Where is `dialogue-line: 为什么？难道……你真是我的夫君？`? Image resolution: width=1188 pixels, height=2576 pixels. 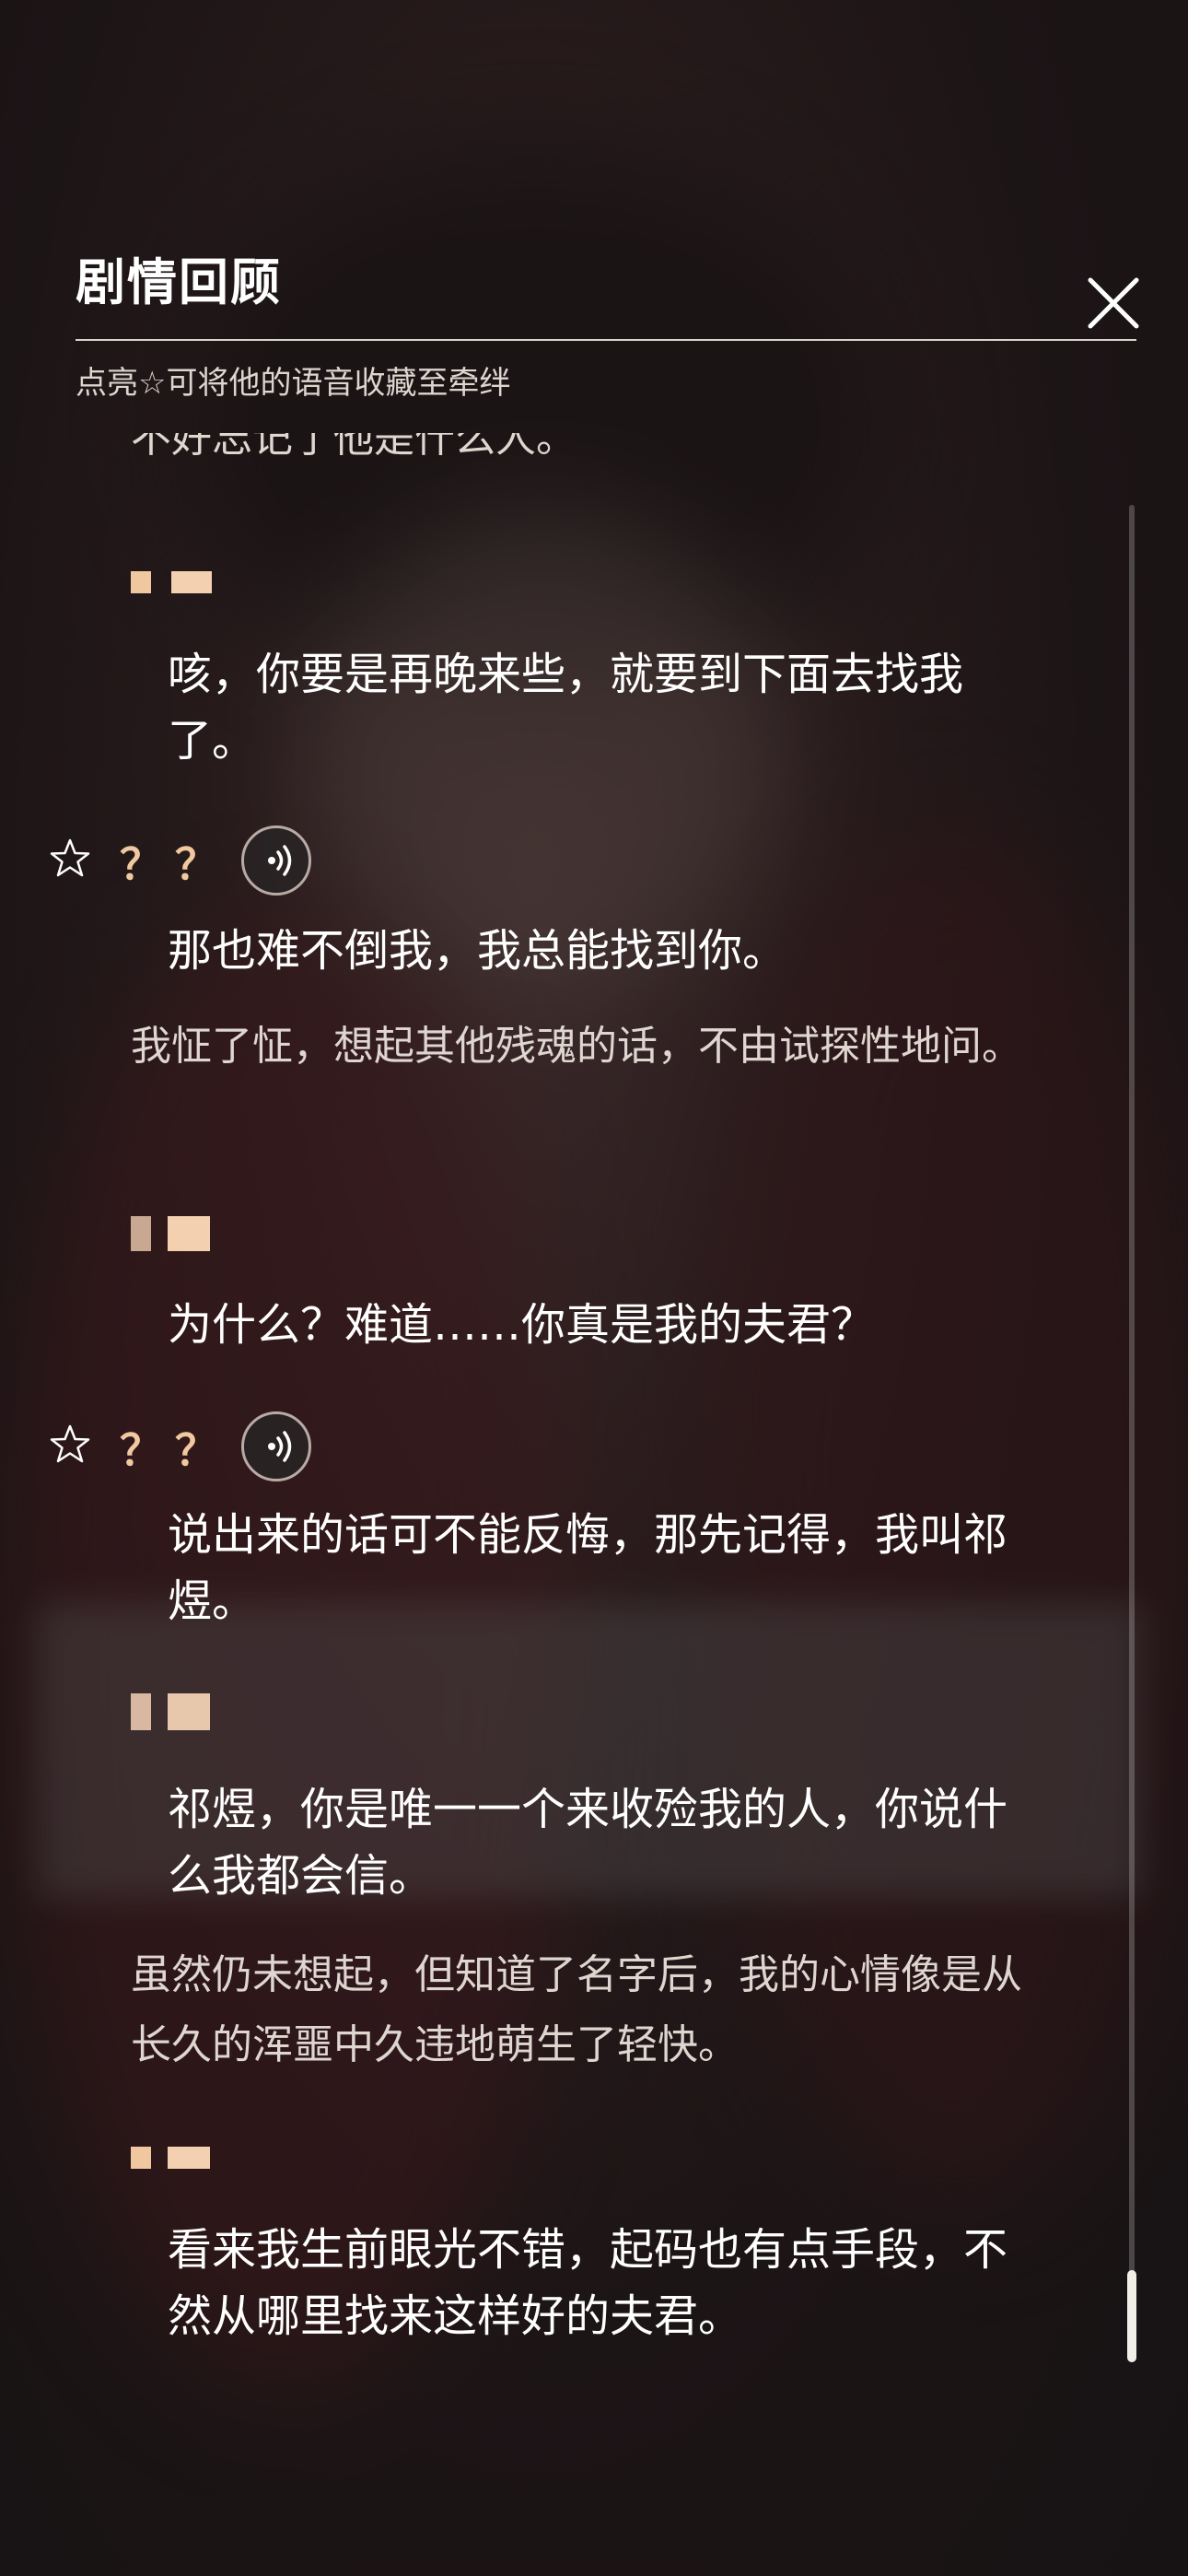
dialogue-line: 为什么？难道……你真是我的夫君？ is located at coordinates (522, 1325).